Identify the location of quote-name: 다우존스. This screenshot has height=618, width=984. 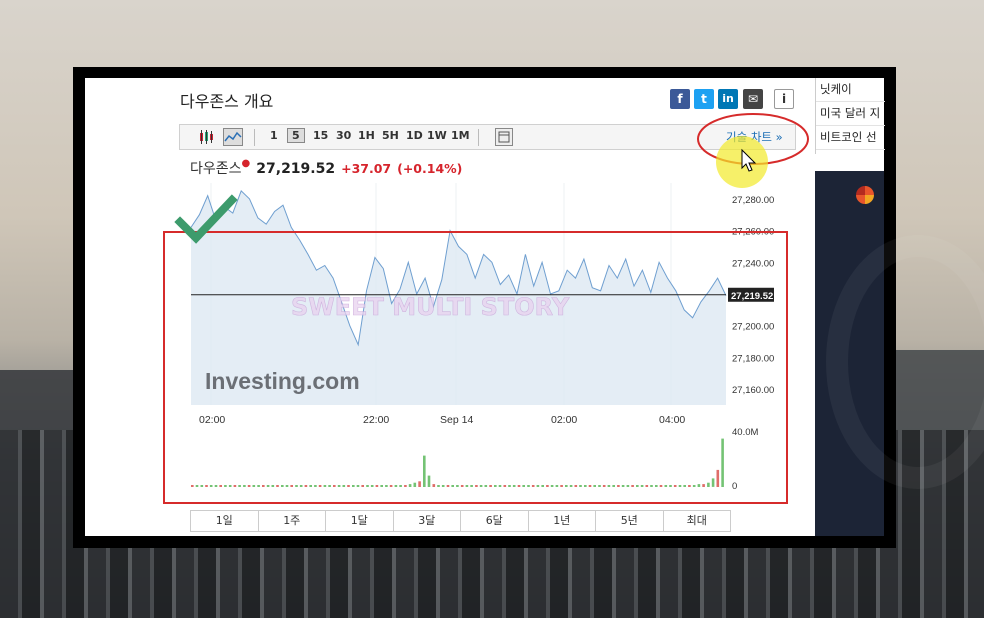
(216, 169).